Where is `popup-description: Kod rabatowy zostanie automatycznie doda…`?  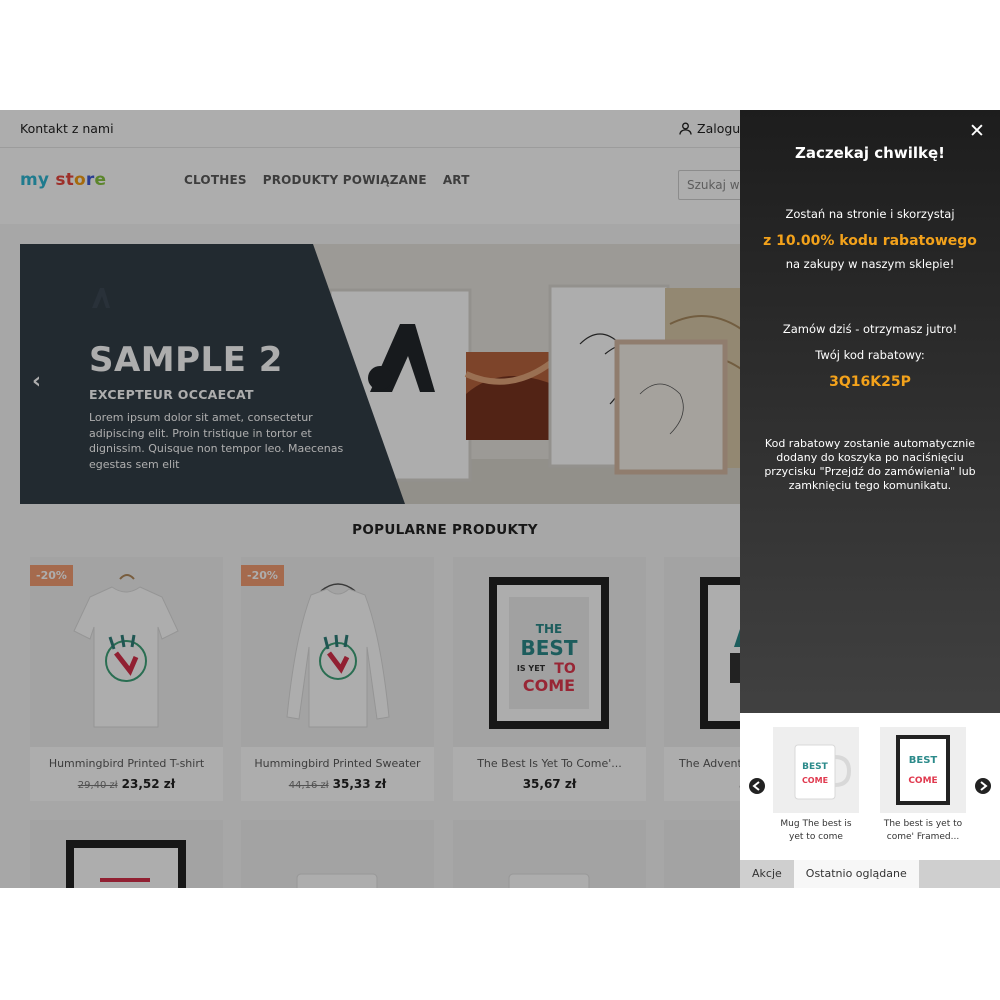
popup-description: Kod rabatowy zostanie automatycznie doda… is located at coordinates (870, 464).